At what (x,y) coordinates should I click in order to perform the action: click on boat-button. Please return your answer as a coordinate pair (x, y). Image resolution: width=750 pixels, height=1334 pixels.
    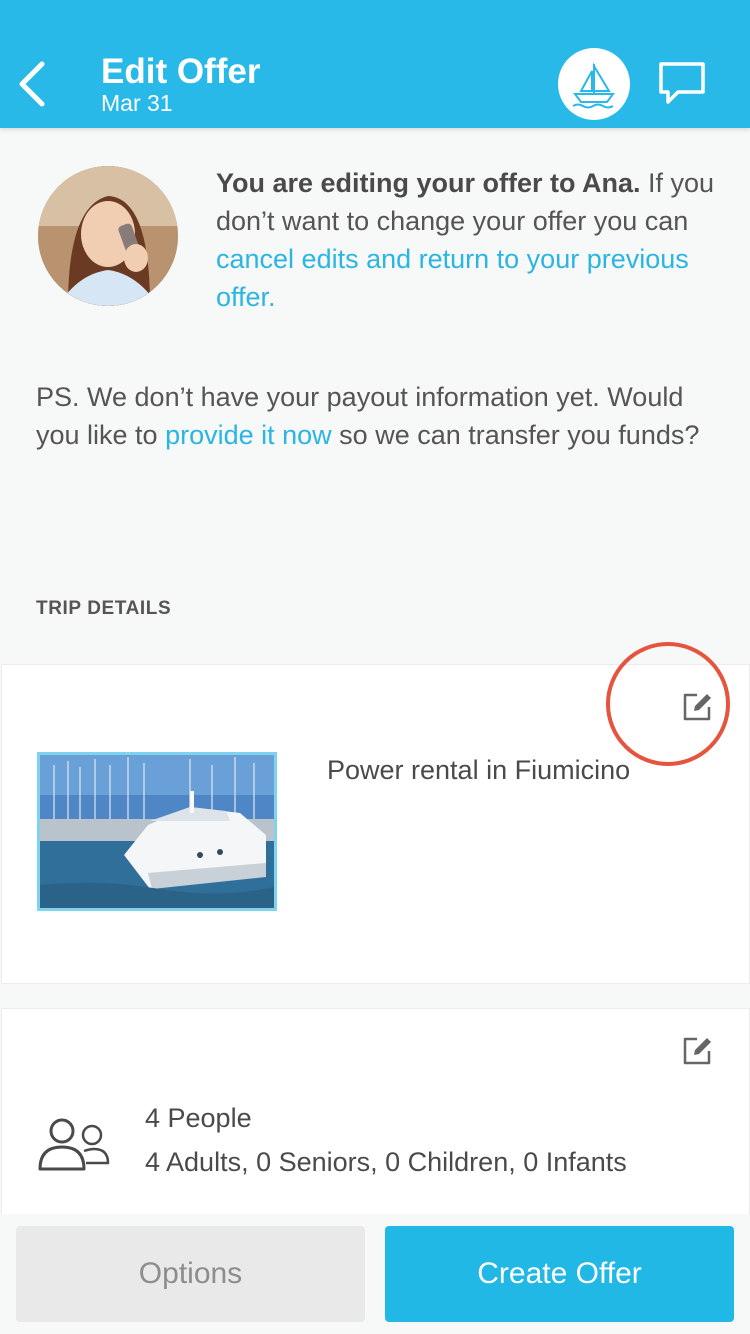
    Looking at the image, I should click on (594, 84).